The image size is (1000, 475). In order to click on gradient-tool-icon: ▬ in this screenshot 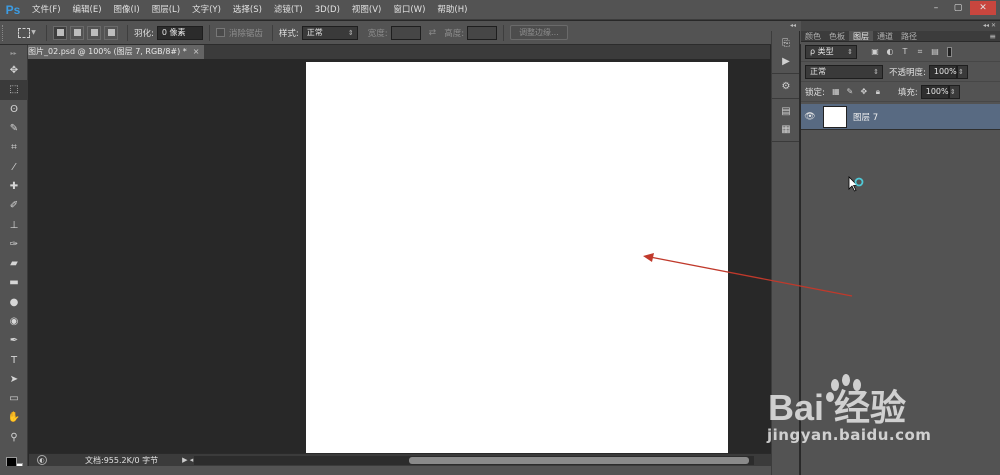, I will do `click(14, 282)`.